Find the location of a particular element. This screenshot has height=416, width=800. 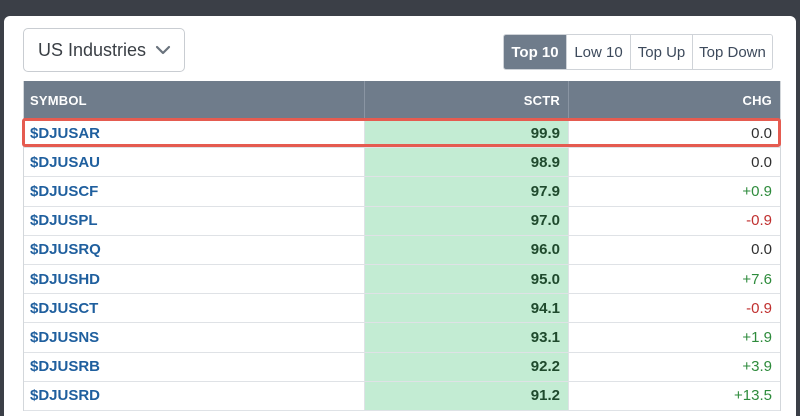

symbol-link: $DJUSAU is located at coordinates (194, 162).